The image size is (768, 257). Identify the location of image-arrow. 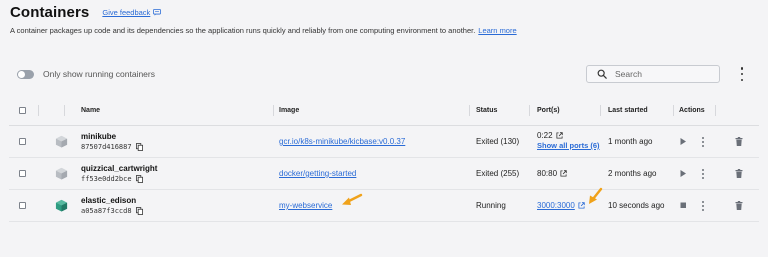
(352, 199).